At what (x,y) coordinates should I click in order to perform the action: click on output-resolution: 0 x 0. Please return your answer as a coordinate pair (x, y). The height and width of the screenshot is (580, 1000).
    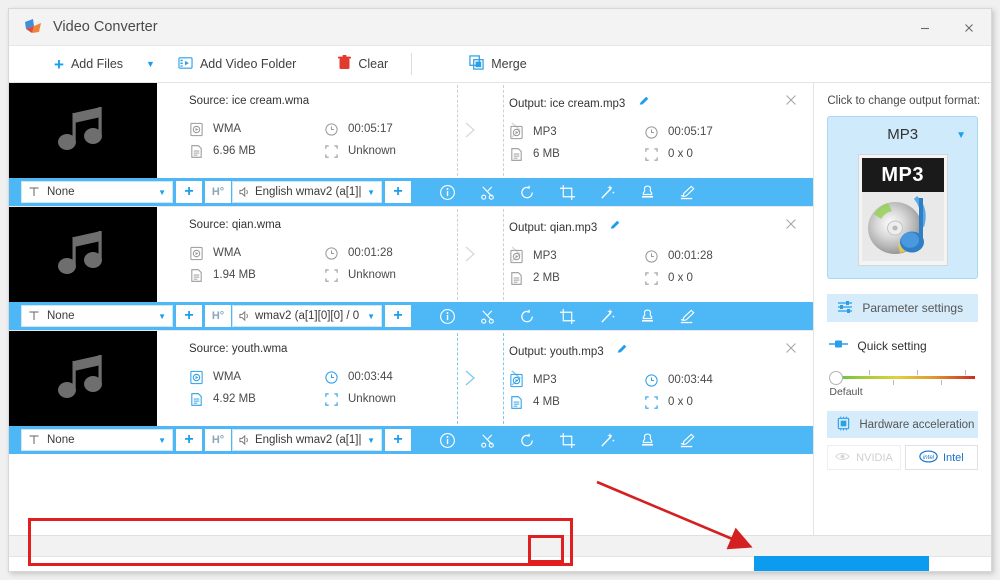
    Looking at the image, I should click on (680, 402).